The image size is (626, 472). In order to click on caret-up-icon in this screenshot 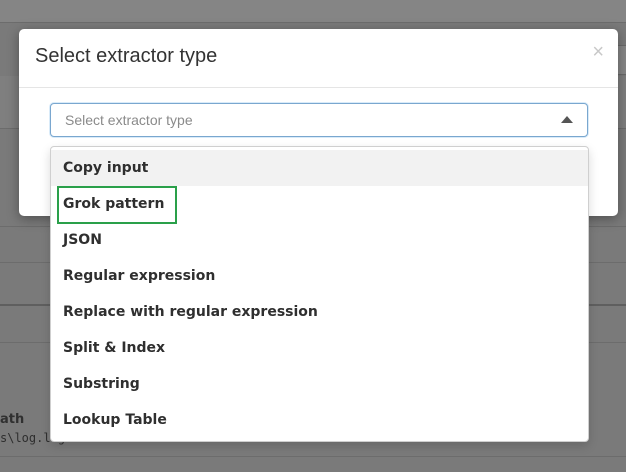, I will do `click(567, 119)`.